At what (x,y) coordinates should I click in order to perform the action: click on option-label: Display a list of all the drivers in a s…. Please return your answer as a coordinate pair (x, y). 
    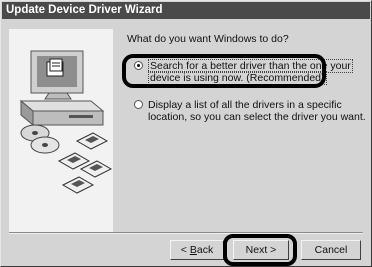
    Looking at the image, I should click on (257, 111).